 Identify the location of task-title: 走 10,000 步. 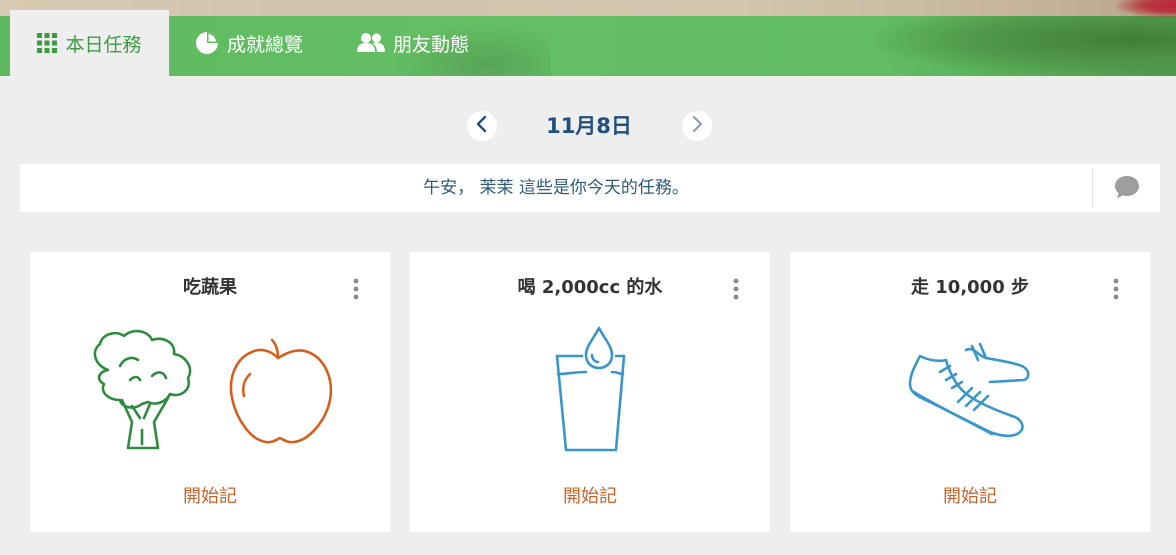
(970, 287).